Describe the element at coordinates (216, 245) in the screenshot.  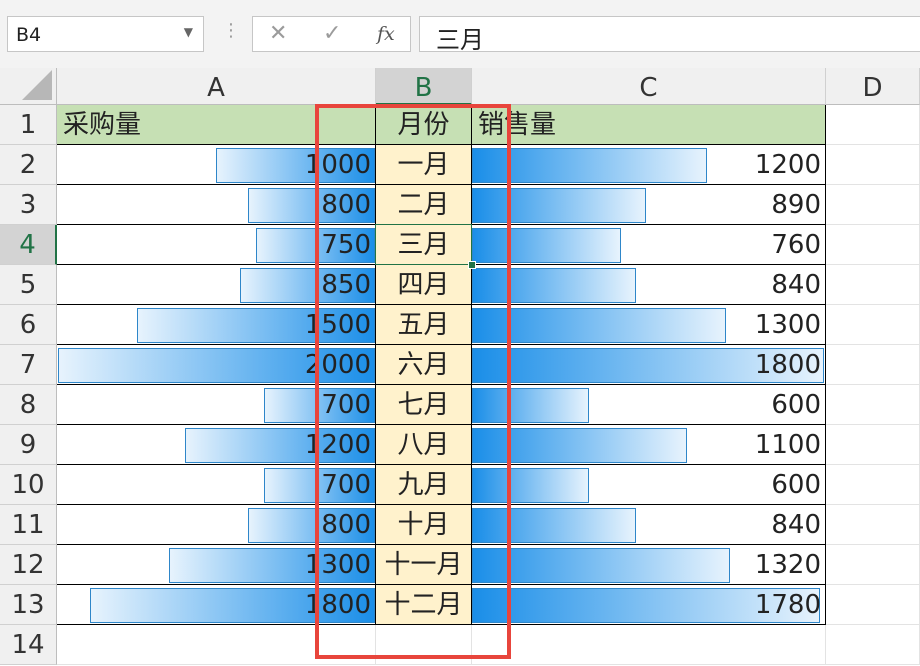
I see `cell-a4: 750` at that location.